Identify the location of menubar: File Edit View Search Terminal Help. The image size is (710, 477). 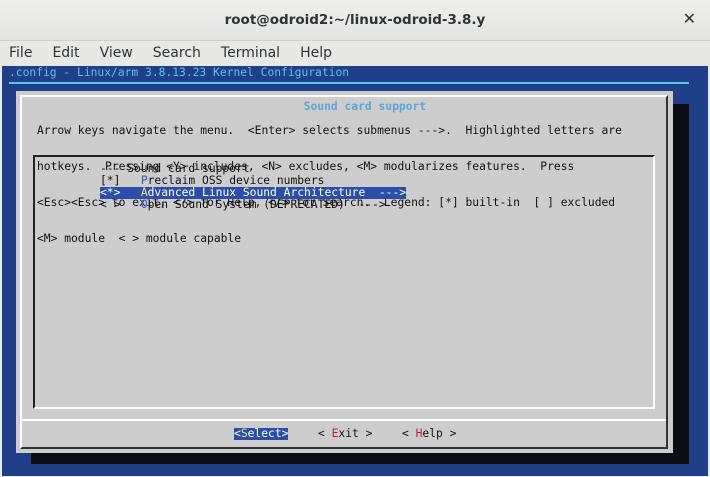
(355, 53).